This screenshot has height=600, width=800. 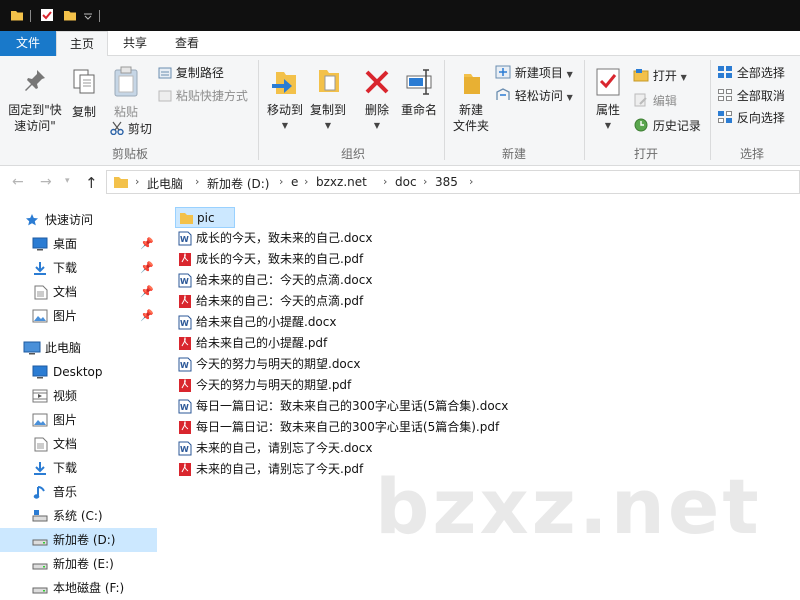 What do you see at coordinates (165, 73) in the screenshot?
I see `copy-path-icon` at bounding box center [165, 73].